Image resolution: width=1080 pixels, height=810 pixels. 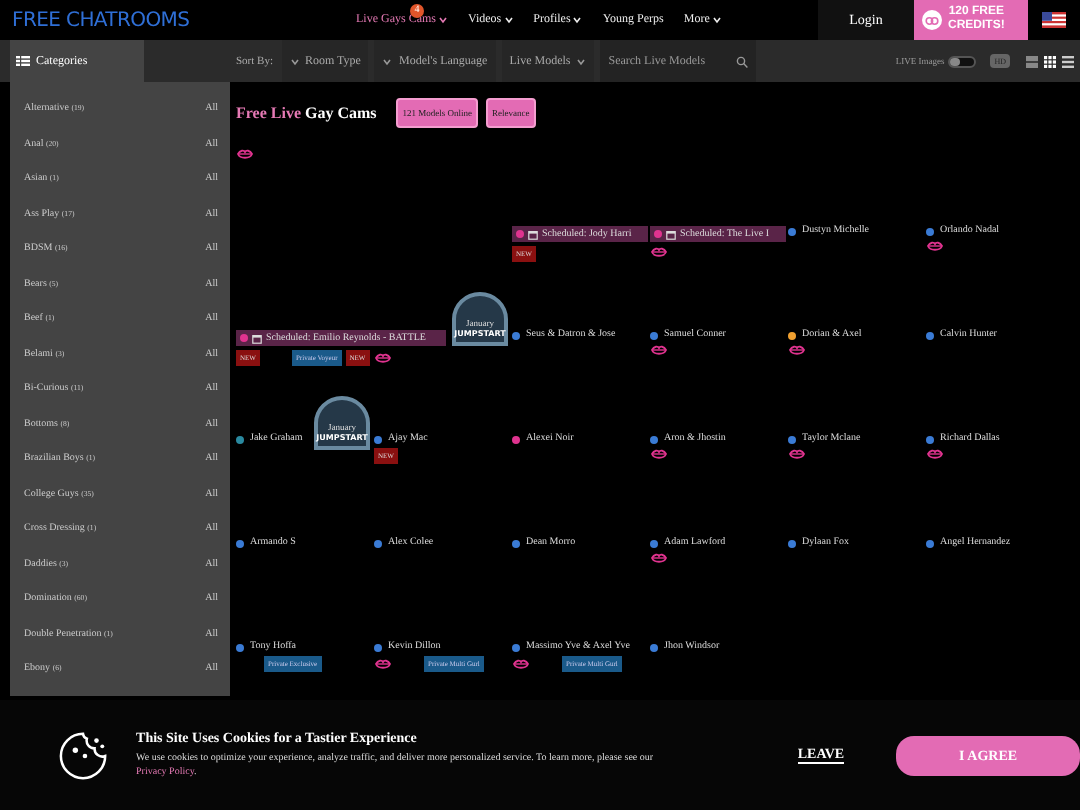 What do you see at coordinates (306, 112) in the screenshot?
I see `page-title: Free Live Gay Cams` at bounding box center [306, 112].